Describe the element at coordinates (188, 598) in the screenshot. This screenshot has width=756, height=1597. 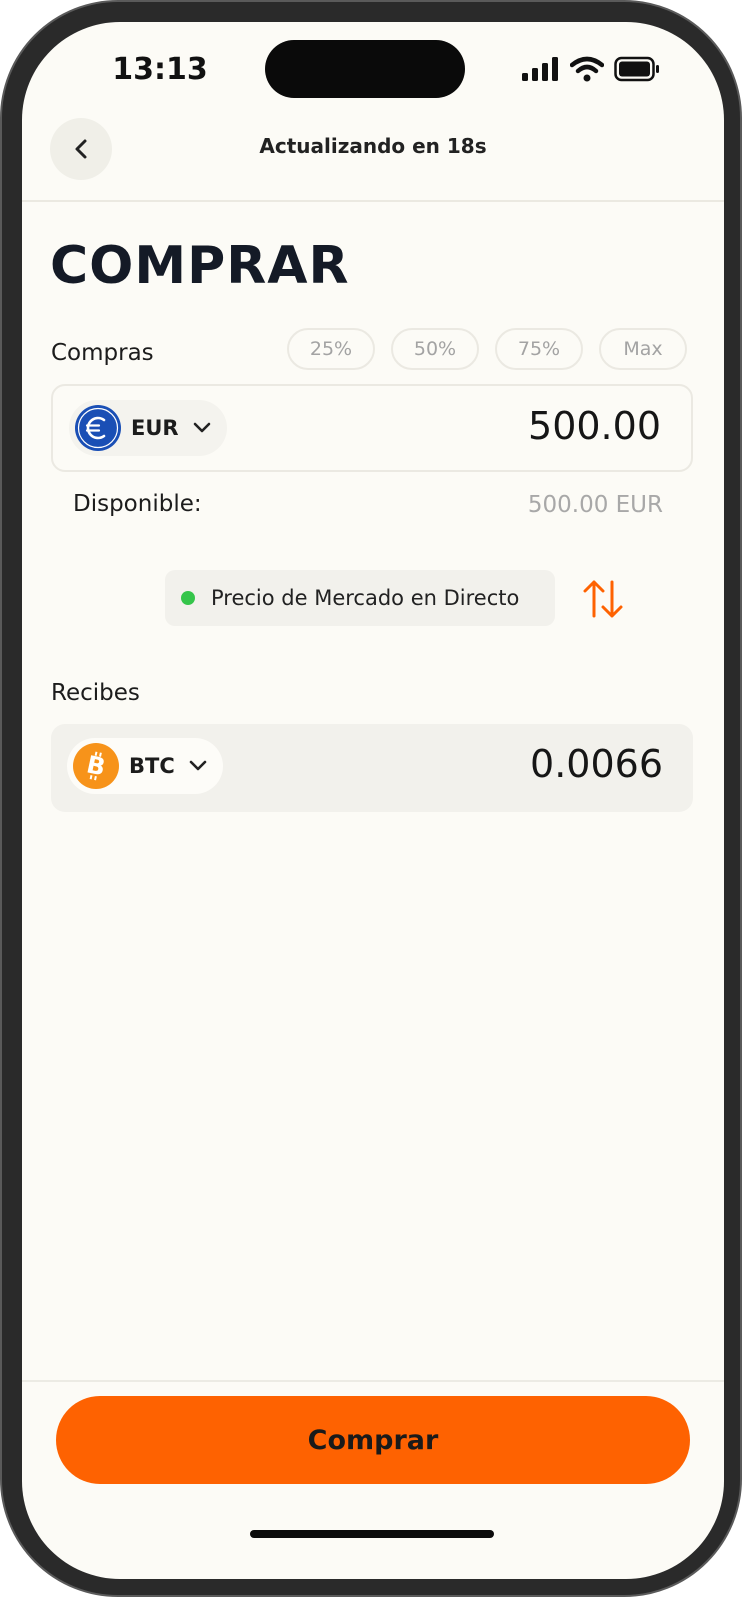
I see `live-status-dot` at that location.